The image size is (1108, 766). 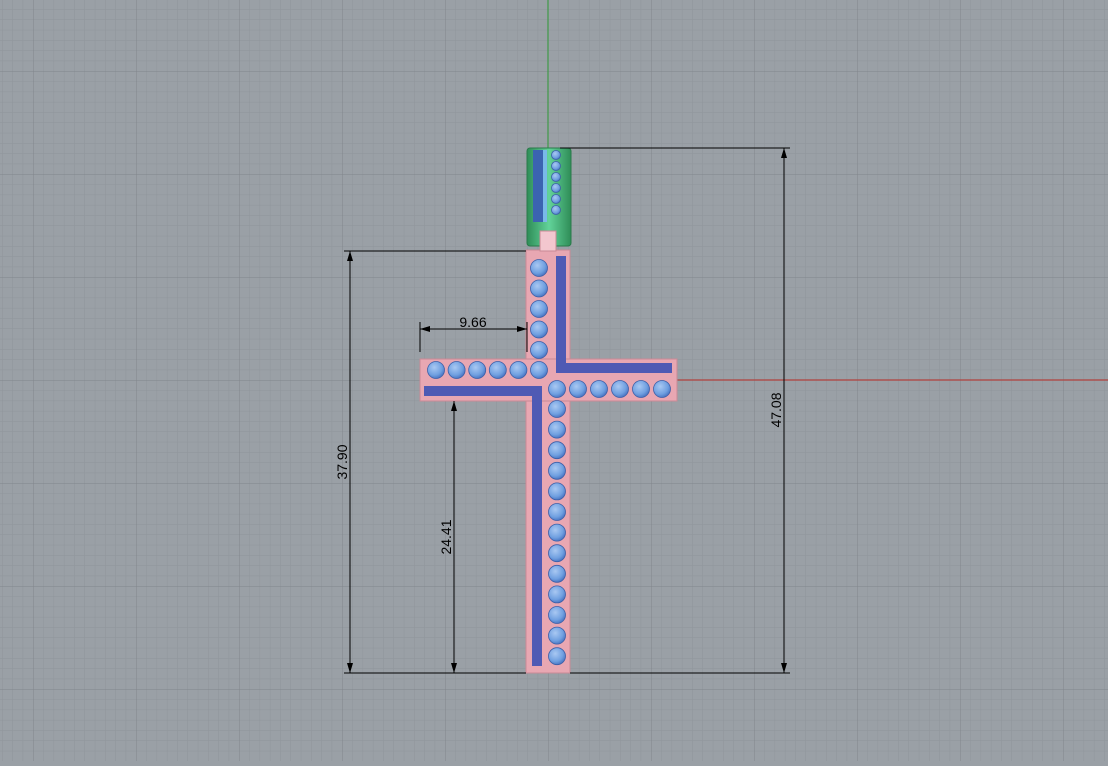 What do you see at coordinates (548, 241) in the screenshot?
I see `bail-connector` at bounding box center [548, 241].